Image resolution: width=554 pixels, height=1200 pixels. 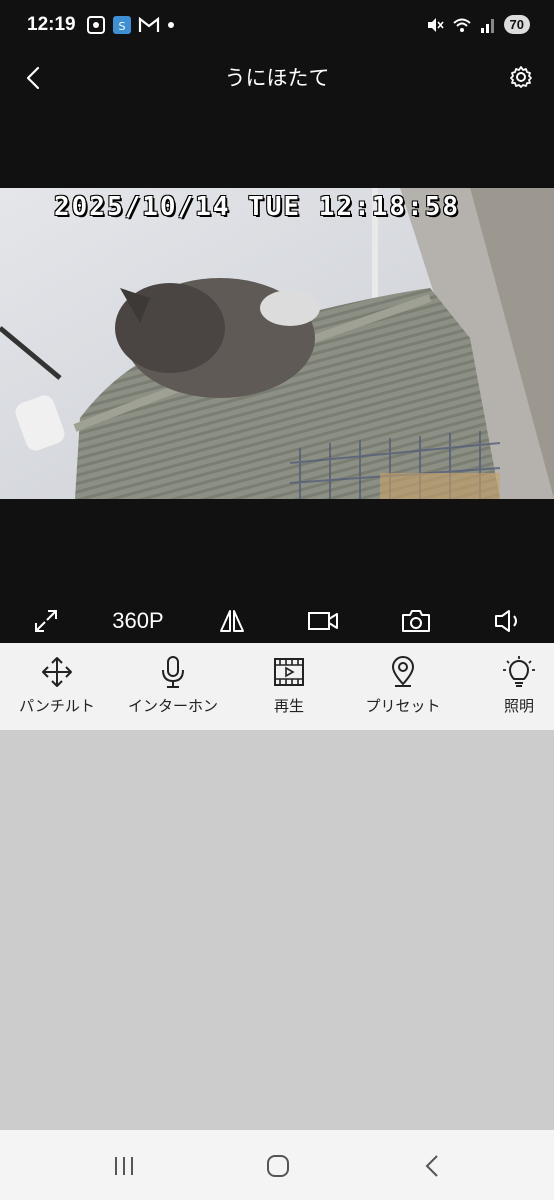 I want to click on app-icon: S, so click(x=122, y=25).